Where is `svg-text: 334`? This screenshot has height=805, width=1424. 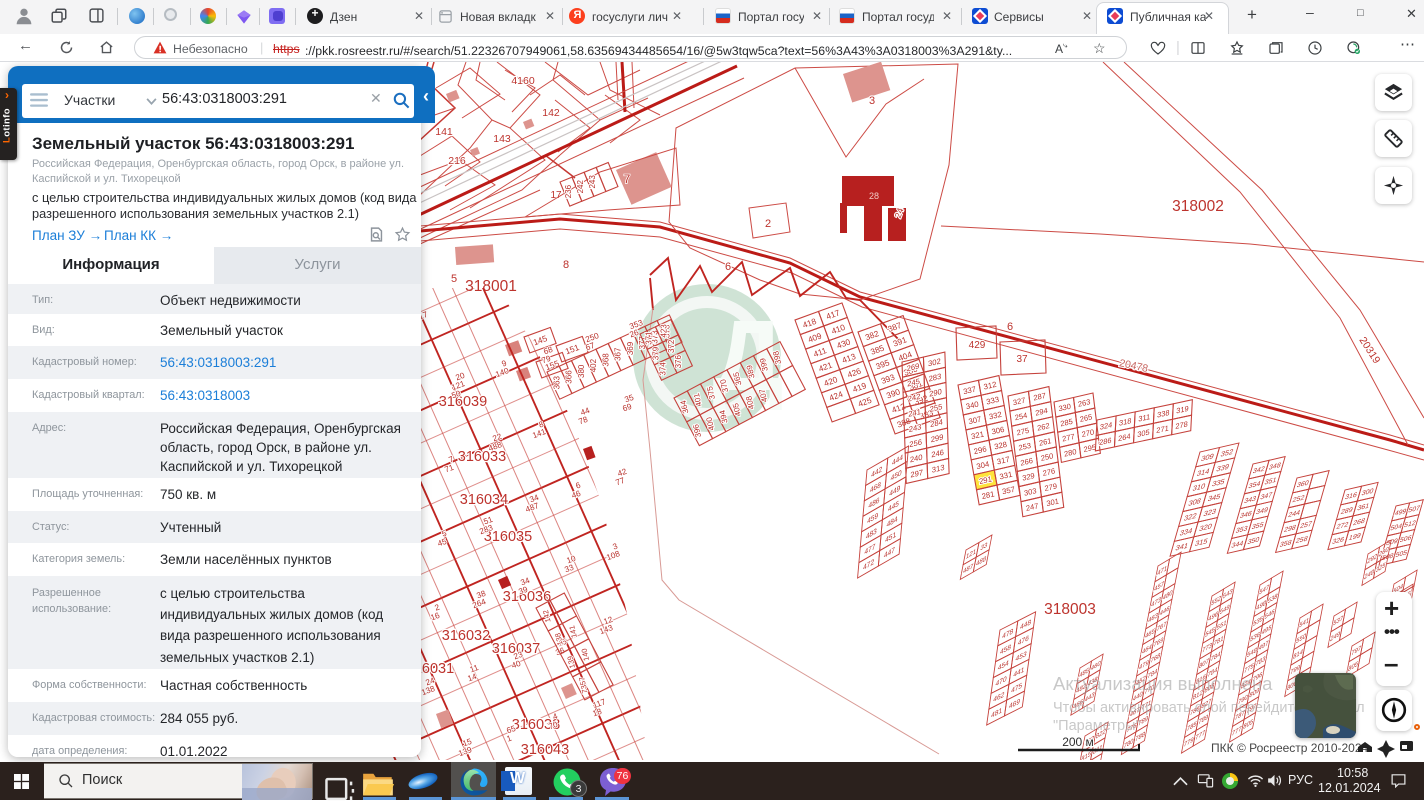
svg-text: 334 is located at coordinates (1186, 531).